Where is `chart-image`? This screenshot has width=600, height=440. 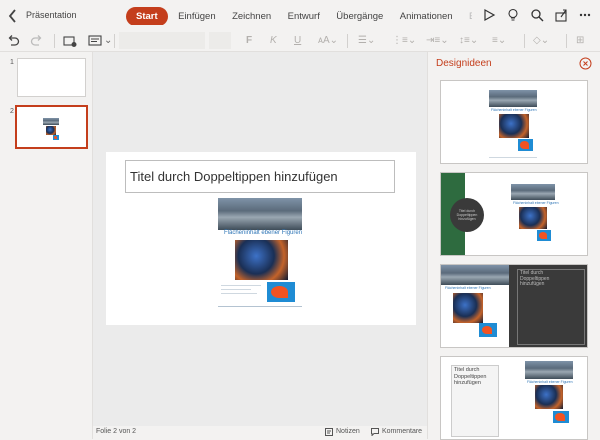
chart-image is located at coordinates (281, 292).